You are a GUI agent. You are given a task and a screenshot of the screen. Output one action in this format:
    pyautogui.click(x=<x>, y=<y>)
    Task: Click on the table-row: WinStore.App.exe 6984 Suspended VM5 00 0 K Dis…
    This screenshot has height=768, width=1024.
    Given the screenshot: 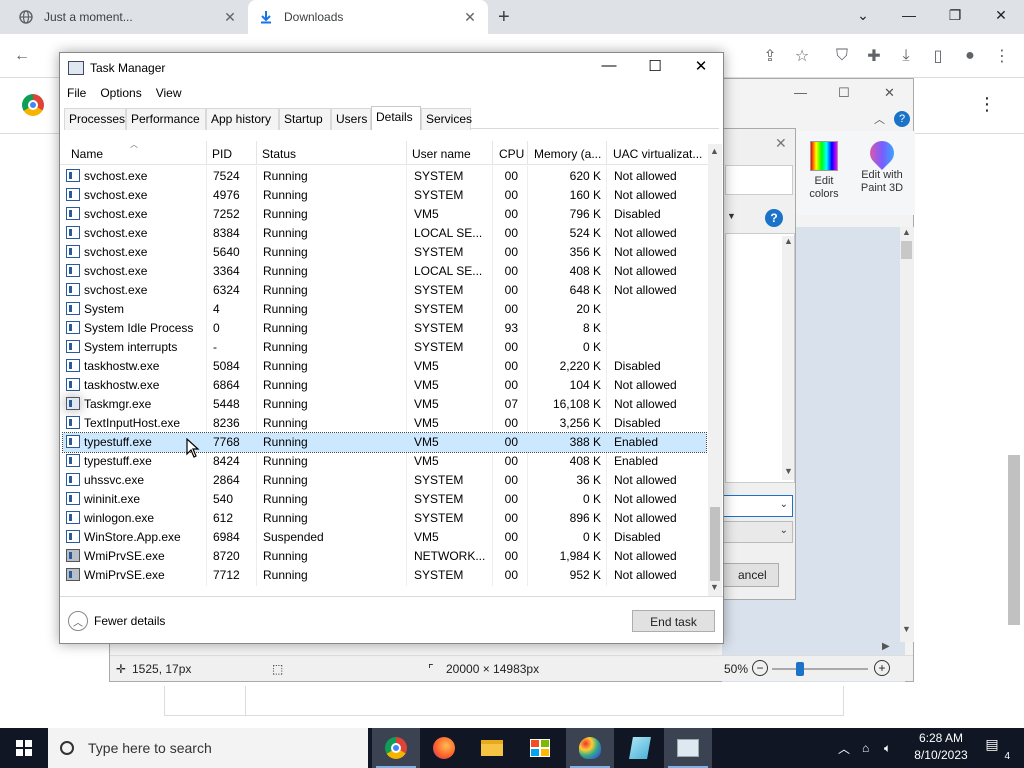 What is the action you would take?
    pyautogui.click(x=384, y=537)
    